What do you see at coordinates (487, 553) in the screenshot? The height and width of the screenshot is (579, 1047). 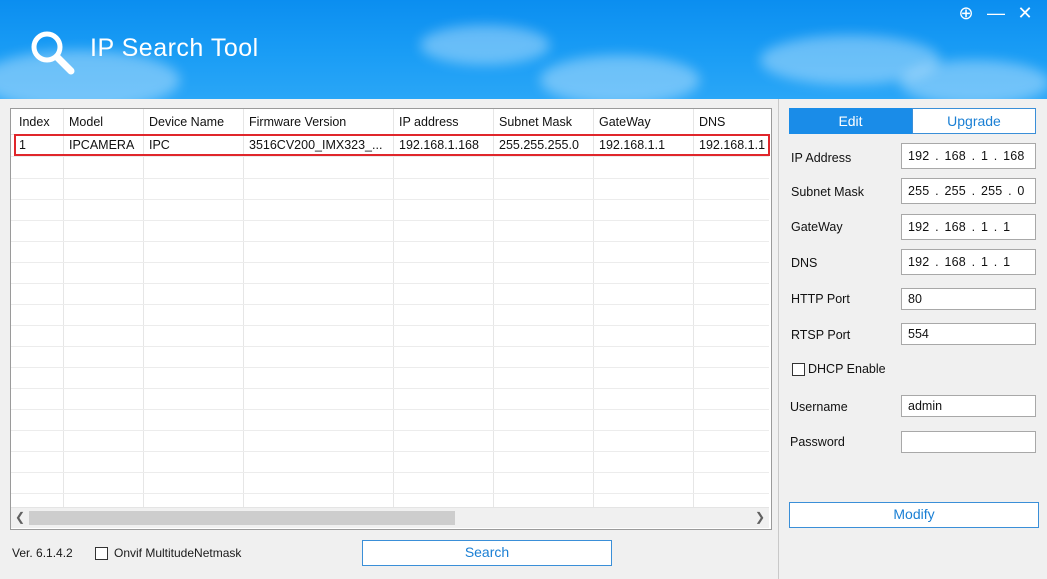 I see `search-button: Search` at bounding box center [487, 553].